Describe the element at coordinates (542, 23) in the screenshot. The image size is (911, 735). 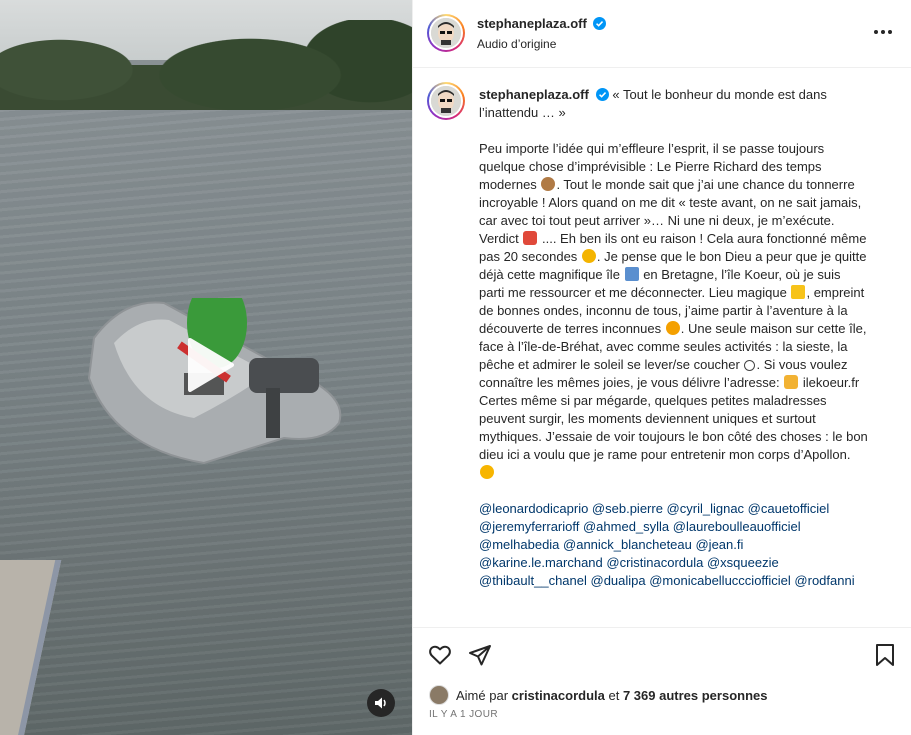
I see `post-author-username: stephaneplaza.off` at that location.